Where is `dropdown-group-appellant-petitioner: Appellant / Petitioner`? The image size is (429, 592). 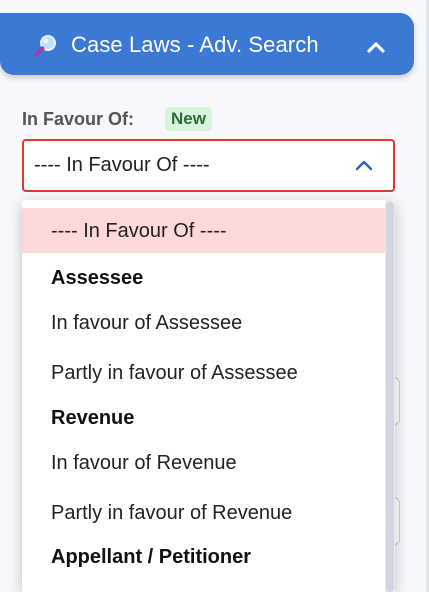 dropdown-group-appellant-petitioner: Appellant / Petitioner is located at coordinates (203, 556).